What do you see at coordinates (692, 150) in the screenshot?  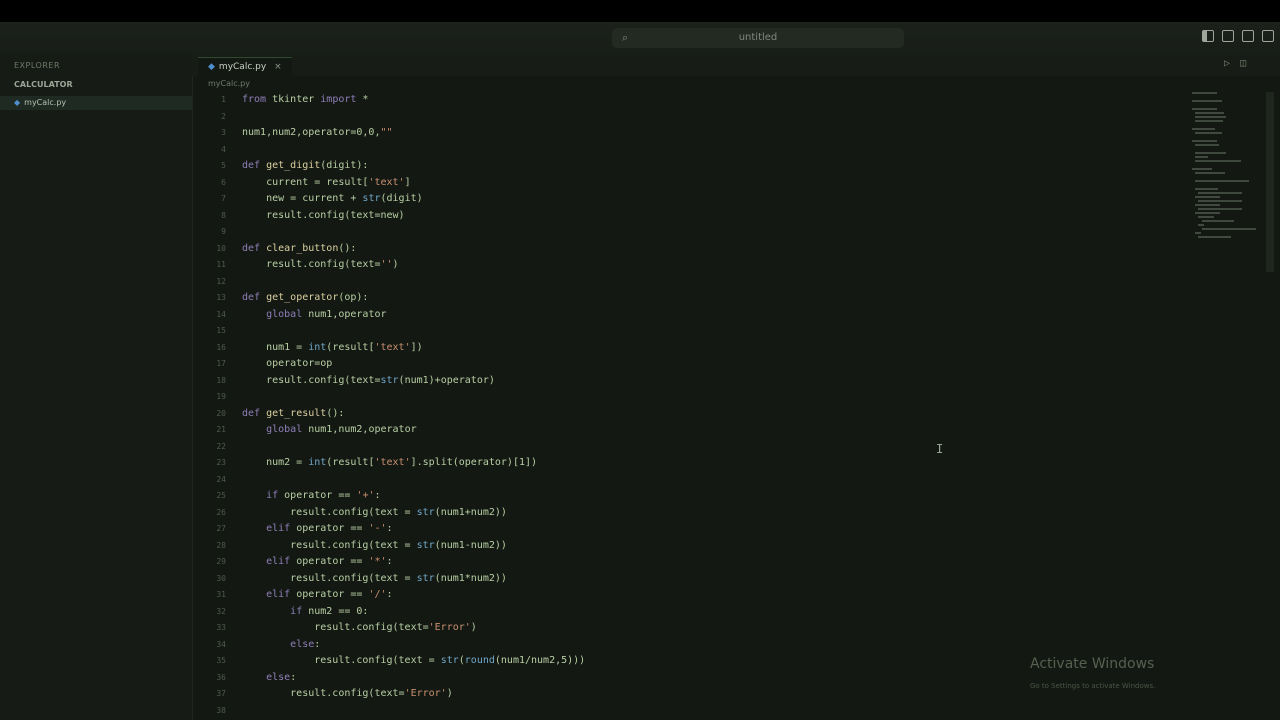 I see `code-line: 4` at bounding box center [692, 150].